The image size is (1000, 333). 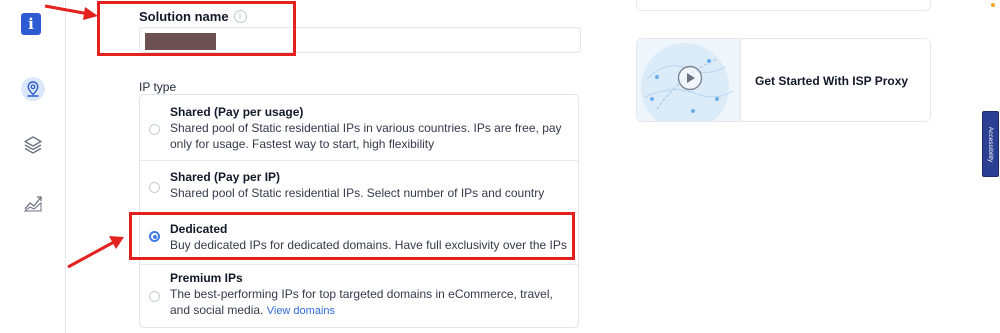 What do you see at coordinates (31, 24) in the screenshot?
I see `info-icon: i` at bounding box center [31, 24].